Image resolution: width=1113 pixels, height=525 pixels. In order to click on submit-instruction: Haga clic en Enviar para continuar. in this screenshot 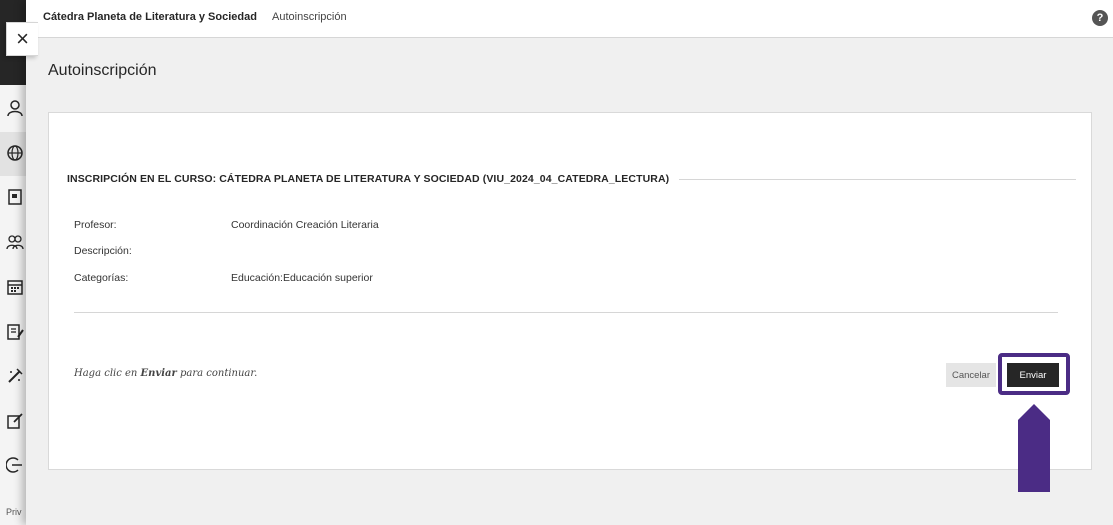, I will do `click(165, 373)`.